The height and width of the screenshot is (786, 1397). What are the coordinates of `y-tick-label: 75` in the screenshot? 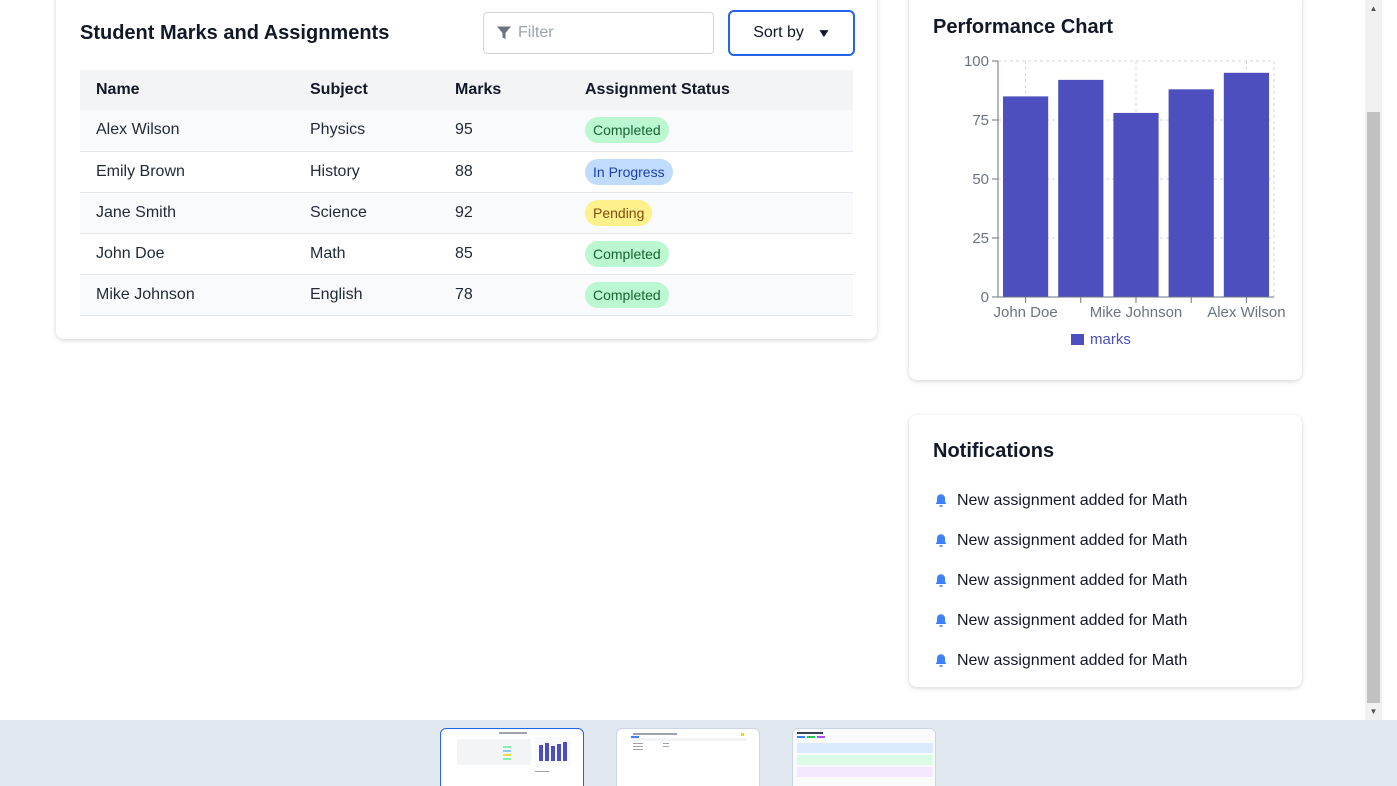 It's located at (980, 120).